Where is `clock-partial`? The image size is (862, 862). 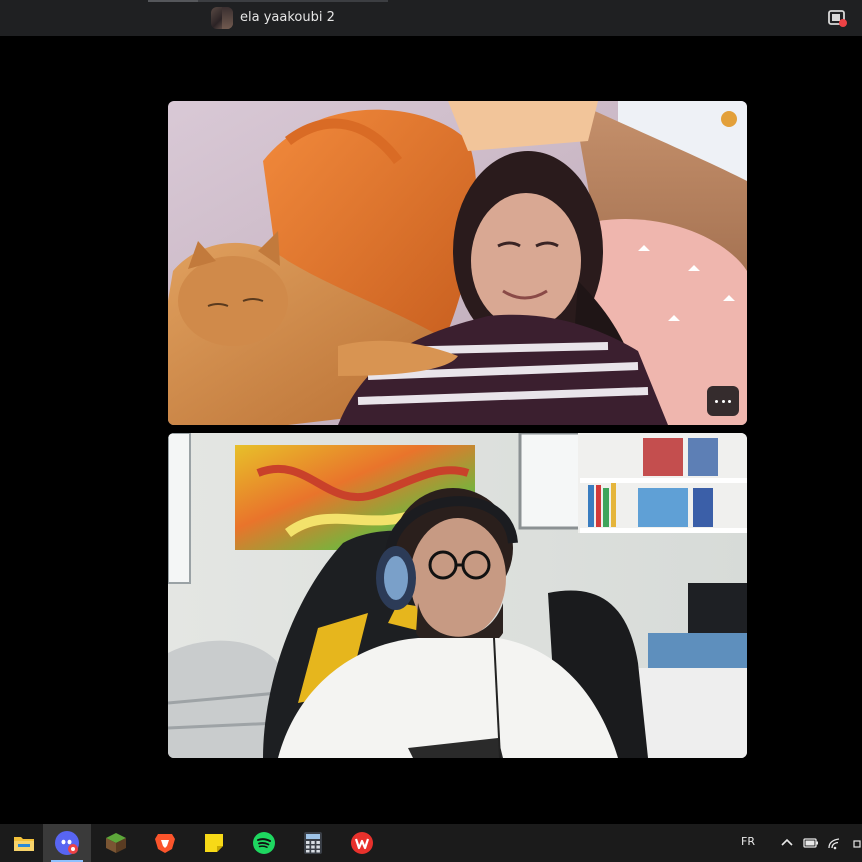 clock-partial is located at coordinates (856, 843).